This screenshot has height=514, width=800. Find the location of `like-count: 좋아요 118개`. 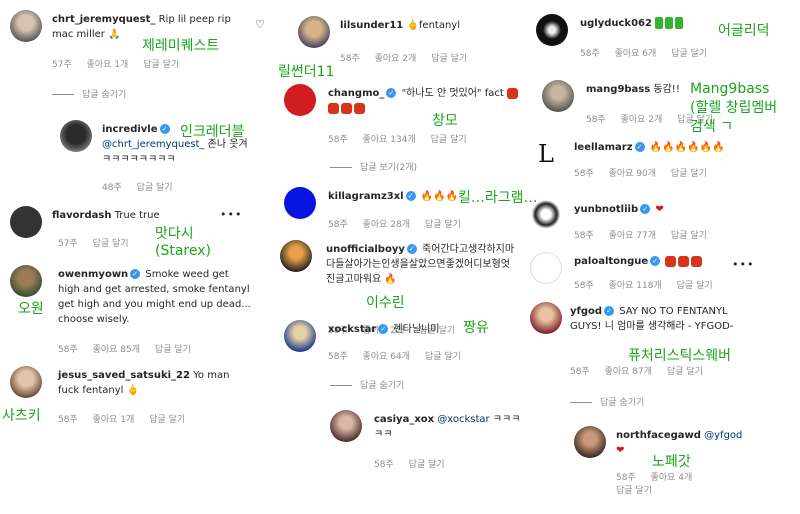

like-count: 좋아요 118개 is located at coordinates (635, 286).